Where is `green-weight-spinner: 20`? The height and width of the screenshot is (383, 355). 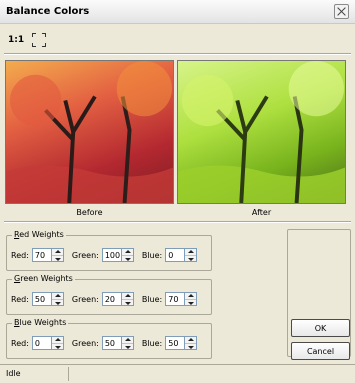 green-weight-spinner: 20 is located at coordinates (117, 299).